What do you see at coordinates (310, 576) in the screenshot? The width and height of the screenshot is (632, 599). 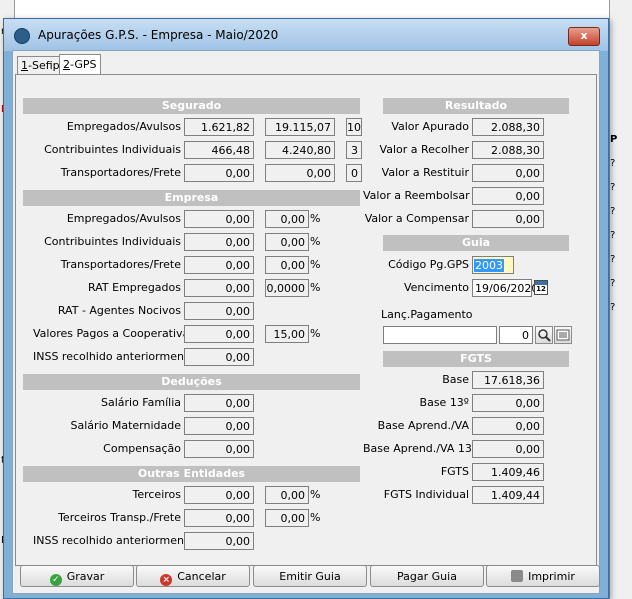 I see `emitir-guia-button: Emitir Guia` at bounding box center [310, 576].